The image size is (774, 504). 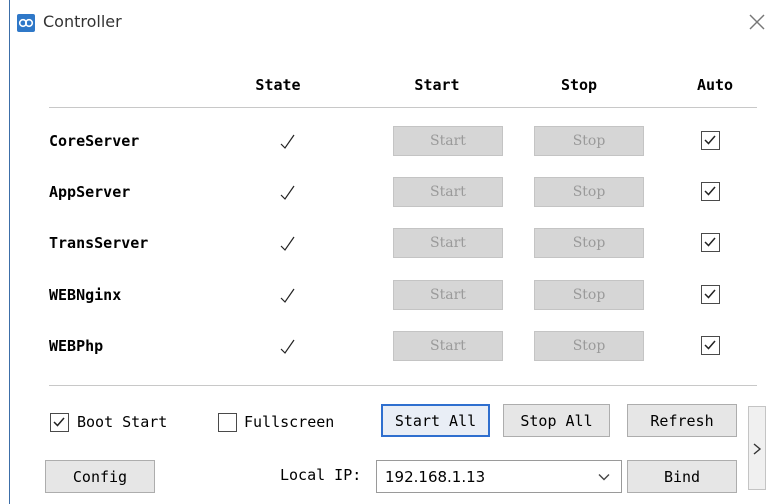 I want to click on footer-divider, so click(x=403, y=385).